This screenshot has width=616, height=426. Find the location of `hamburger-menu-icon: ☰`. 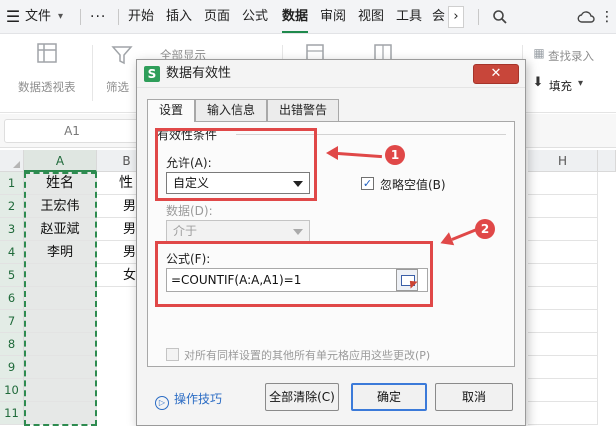

hamburger-menu-icon: ☰ is located at coordinates (13, 17).